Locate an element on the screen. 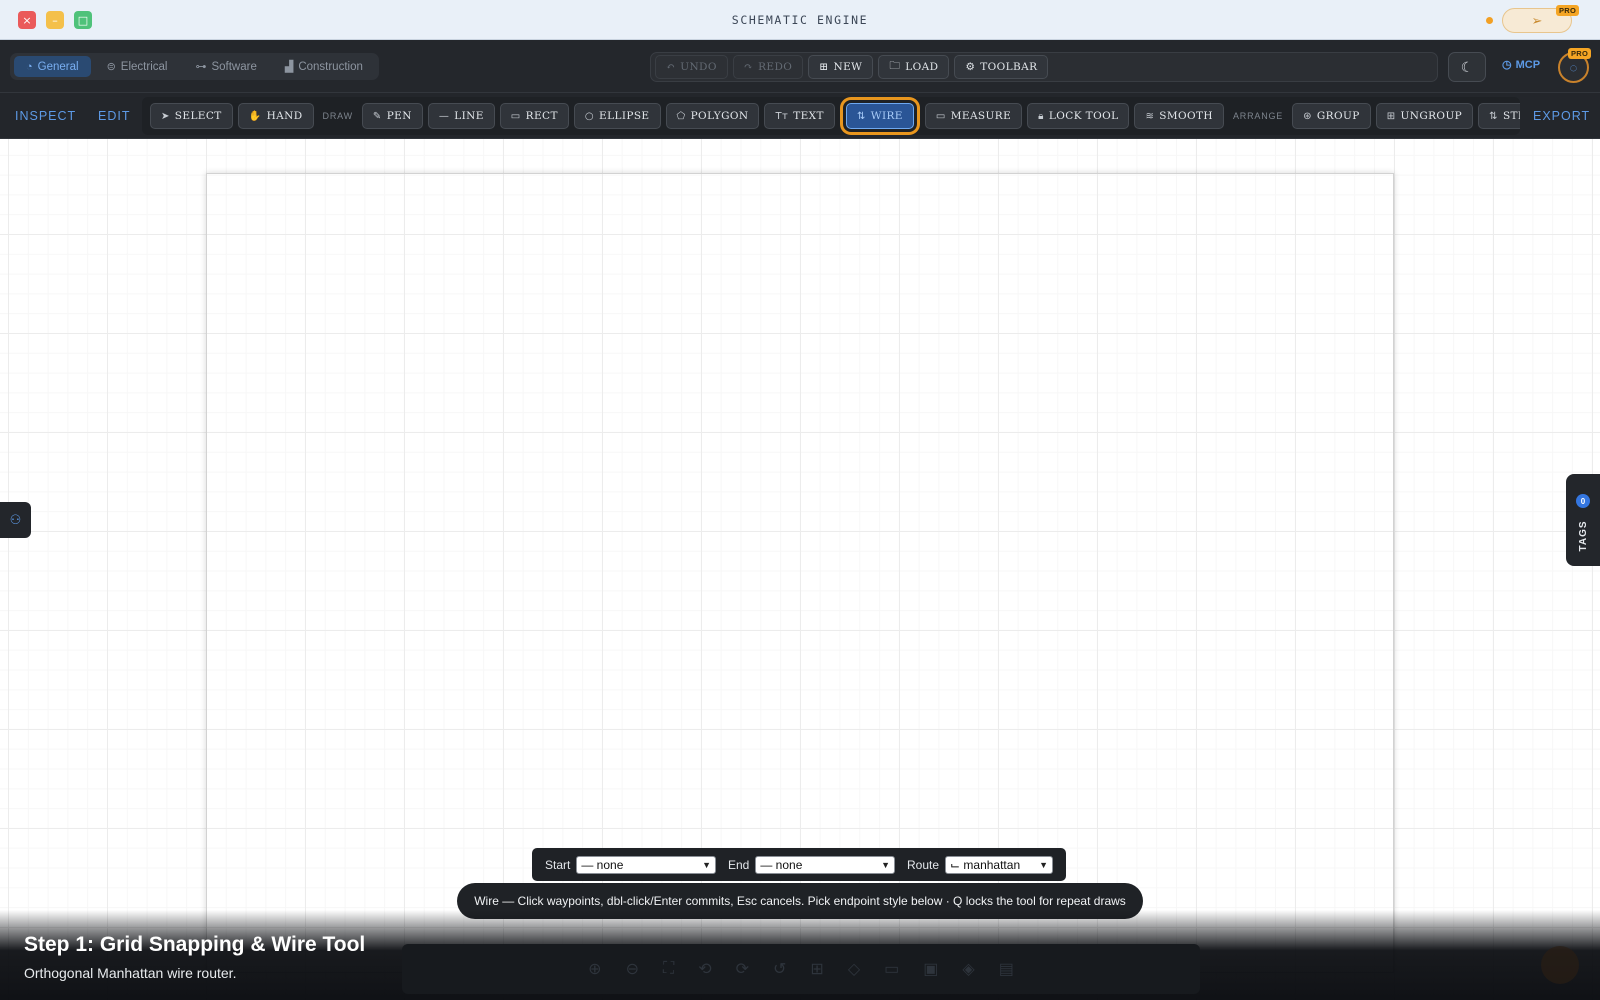 The width and height of the screenshot is (1600, 1000). rectangle-icon: ▭ is located at coordinates (515, 116).